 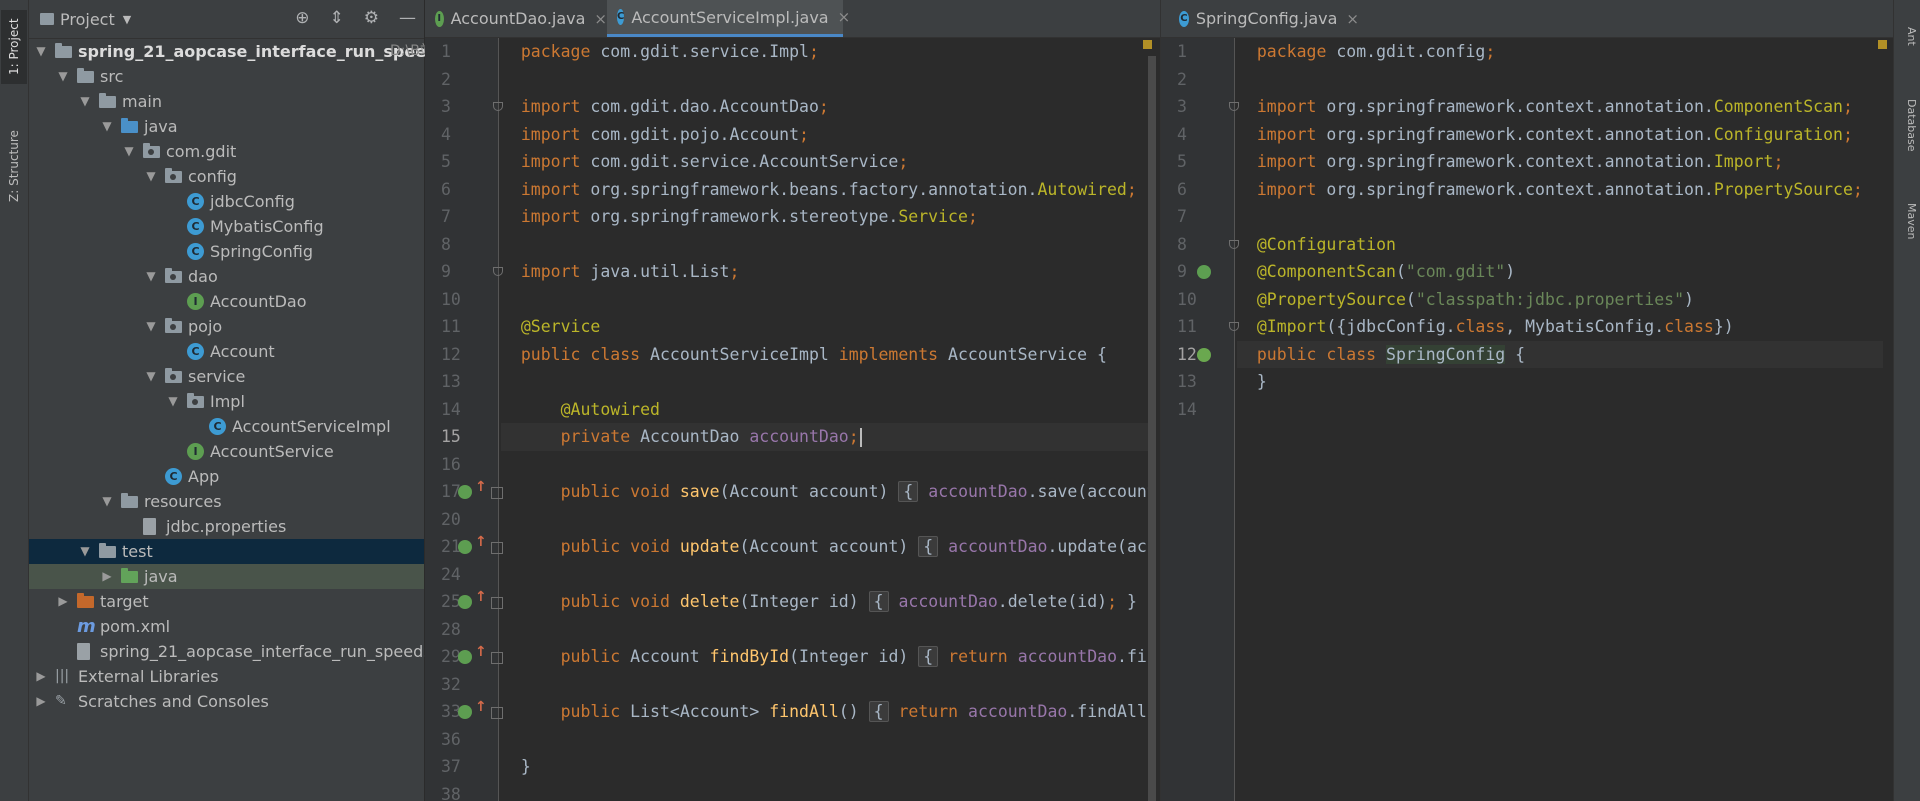 What do you see at coordinates (226, 326) in the screenshot?
I see `tree-row: ▼ pojo` at bounding box center [226, 326].